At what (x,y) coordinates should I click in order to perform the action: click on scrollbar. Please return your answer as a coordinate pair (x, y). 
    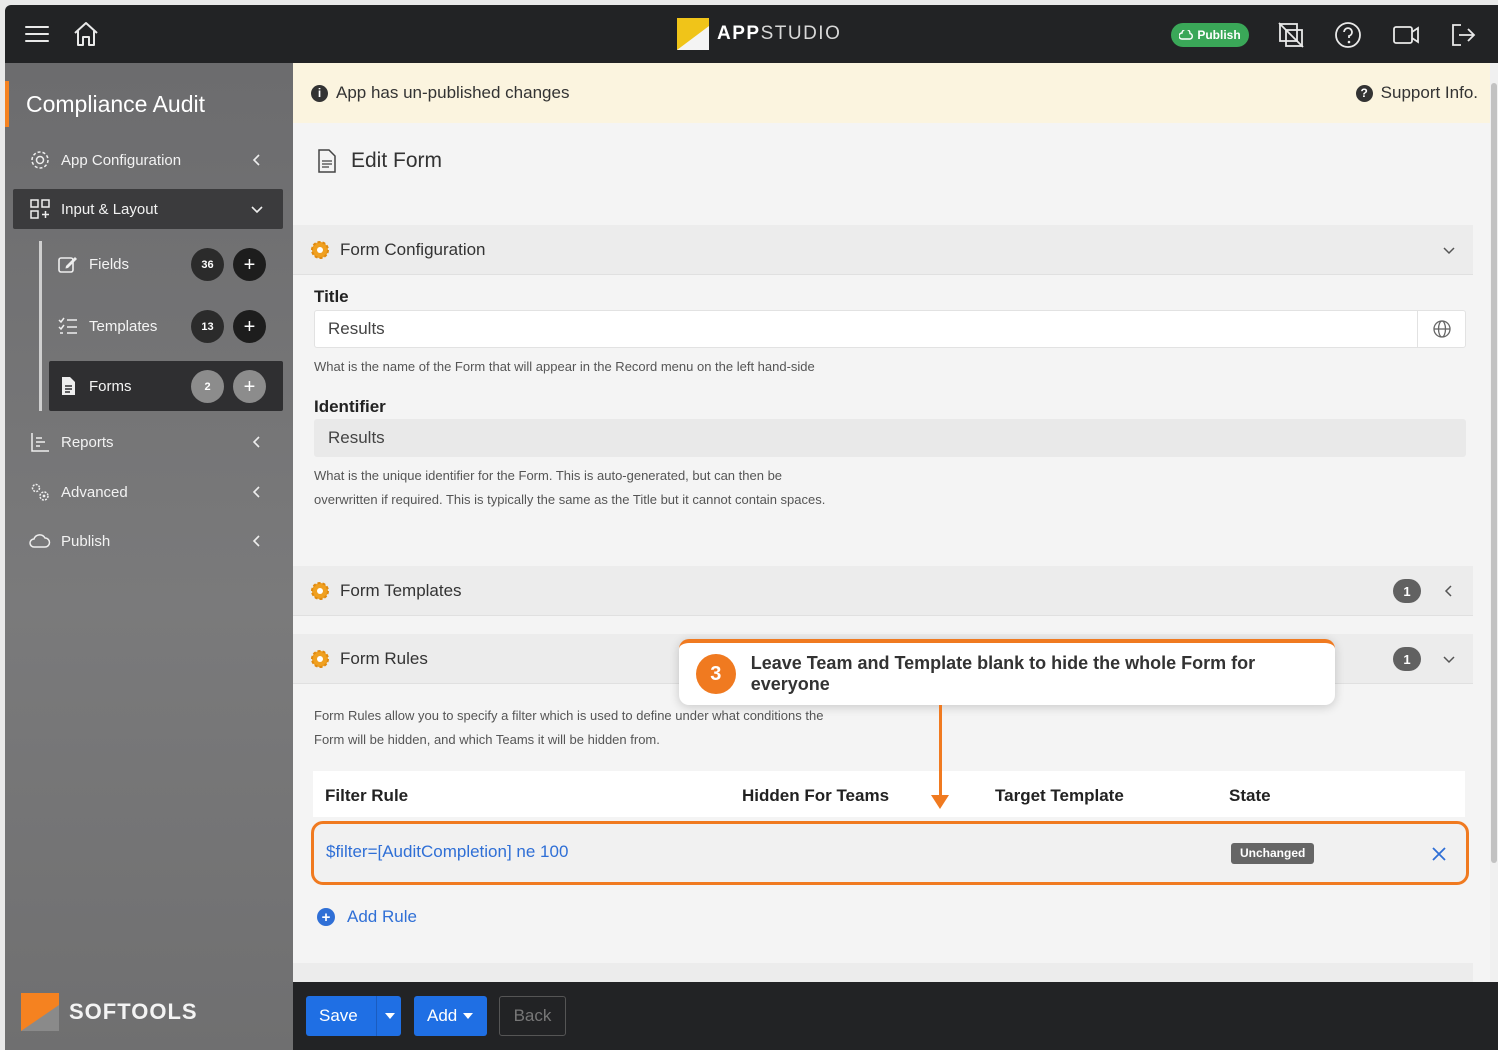
    Looking at the image, I should click on (1494, 523).